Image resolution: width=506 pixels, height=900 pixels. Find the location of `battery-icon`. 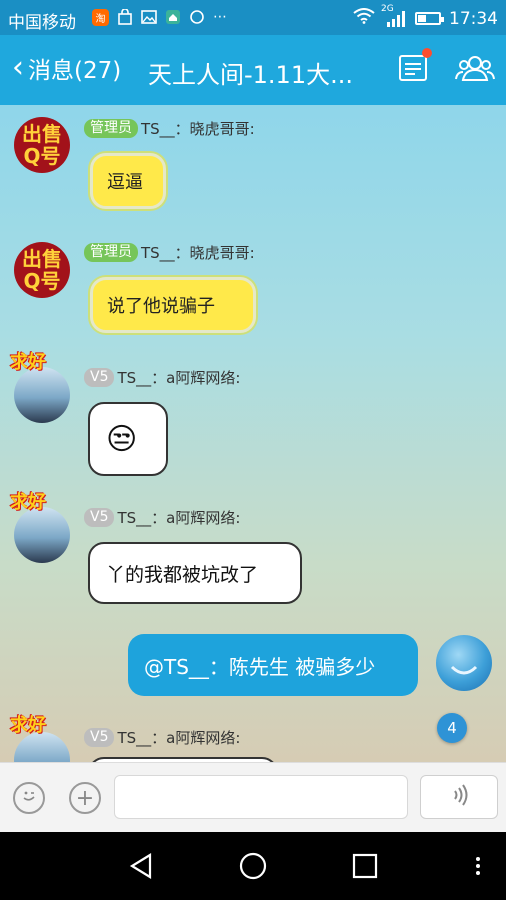

battery-icon is located at coordinates (429, 18).